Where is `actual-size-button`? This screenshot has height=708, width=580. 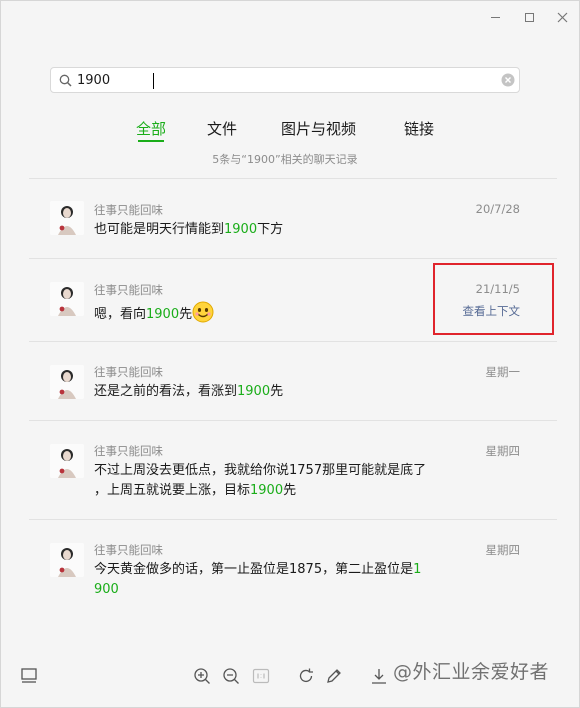 actual-size-button is located at coordinates (261, 676).